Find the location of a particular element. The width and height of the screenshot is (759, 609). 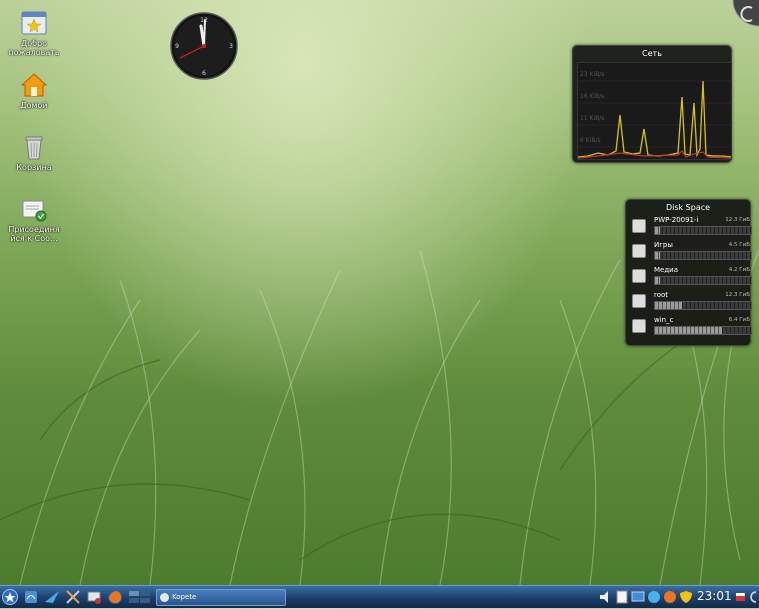

network-plot: 23 KiB/s 16 KiB/s 11 KiB/s 6 KiB/s is located at coordinates (654, 111).